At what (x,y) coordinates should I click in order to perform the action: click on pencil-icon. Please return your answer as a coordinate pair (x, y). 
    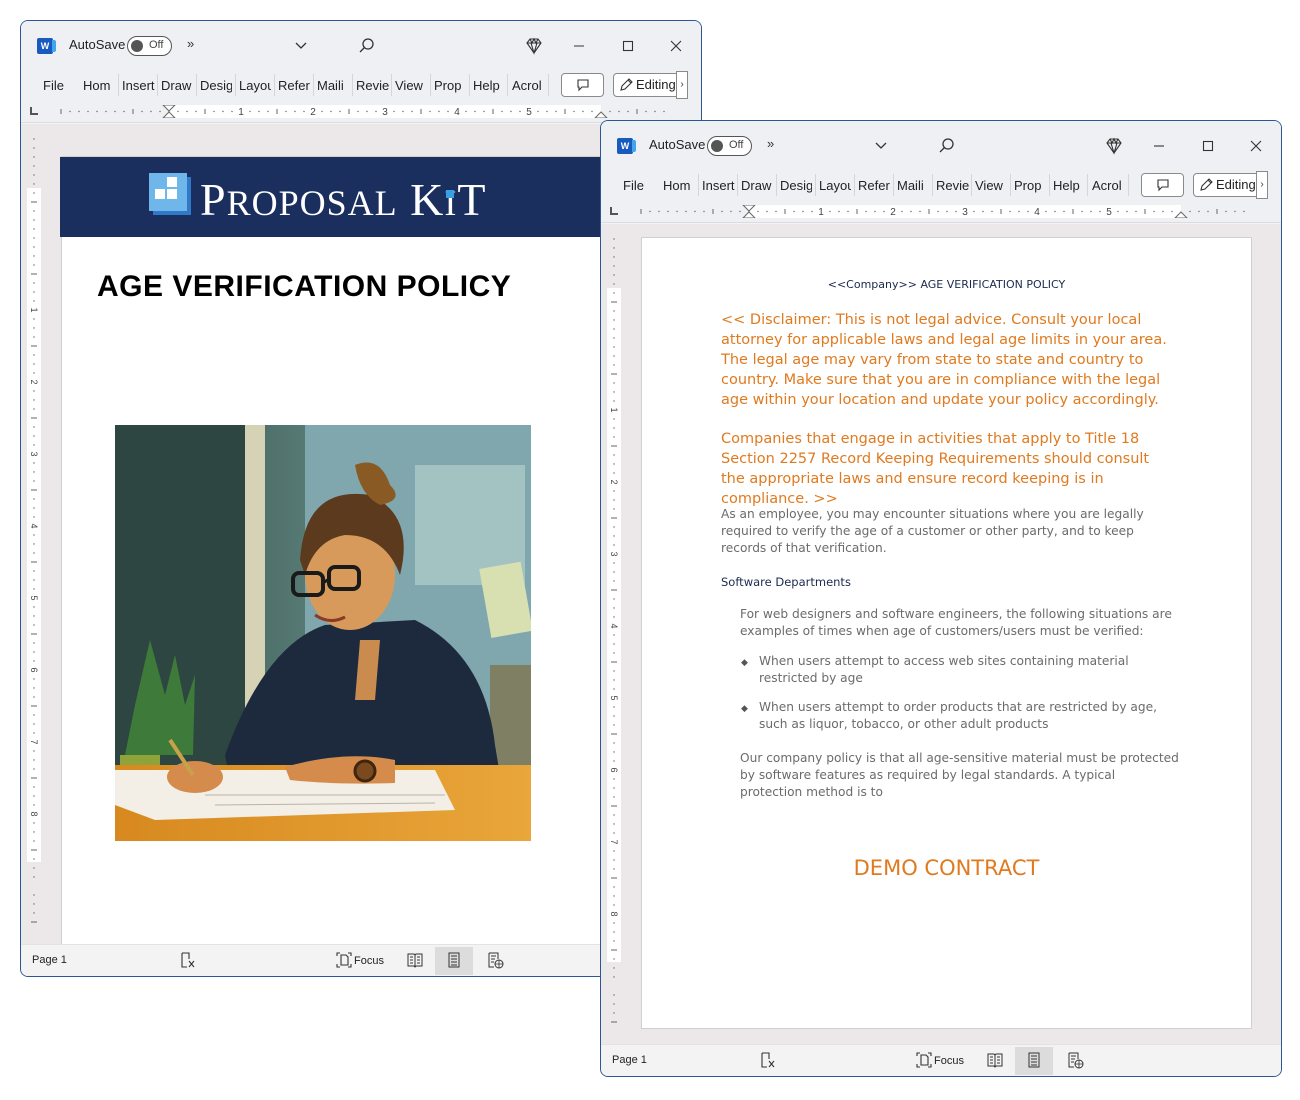
    Looking at the image, I should click on (626, 84).